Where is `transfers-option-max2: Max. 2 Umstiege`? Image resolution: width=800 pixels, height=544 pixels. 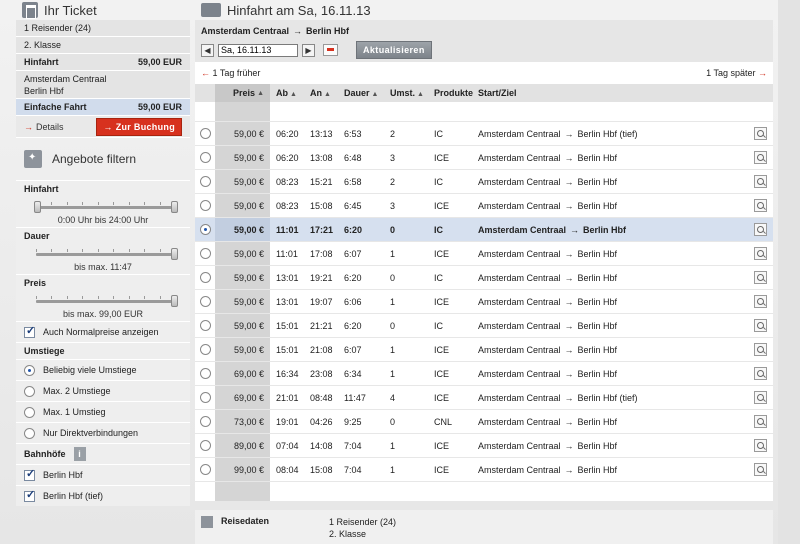 transfers-option-max2: Max. 2 Umstiege is located at coordinates (103, 390).